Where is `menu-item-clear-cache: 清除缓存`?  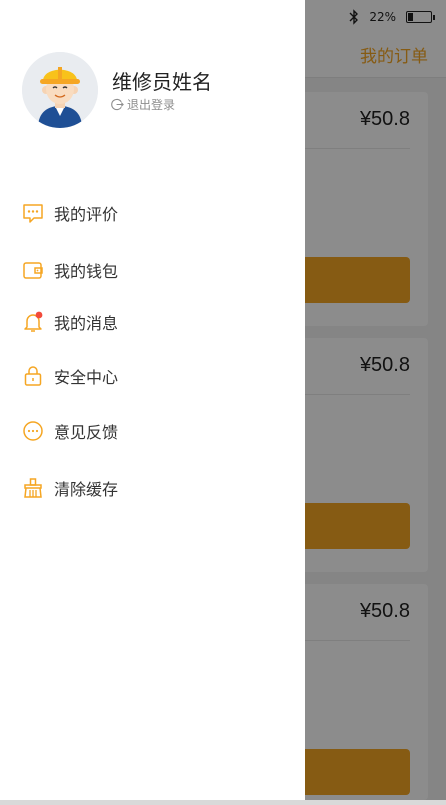 menu-item-clear-cache: 清除缓存 is located at coordinates (152, 488).